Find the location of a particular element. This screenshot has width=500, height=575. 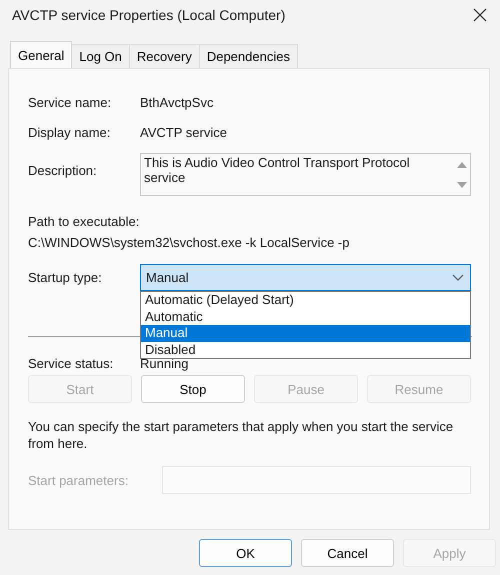

service-button: Stop is located at coordinates (193, 389).